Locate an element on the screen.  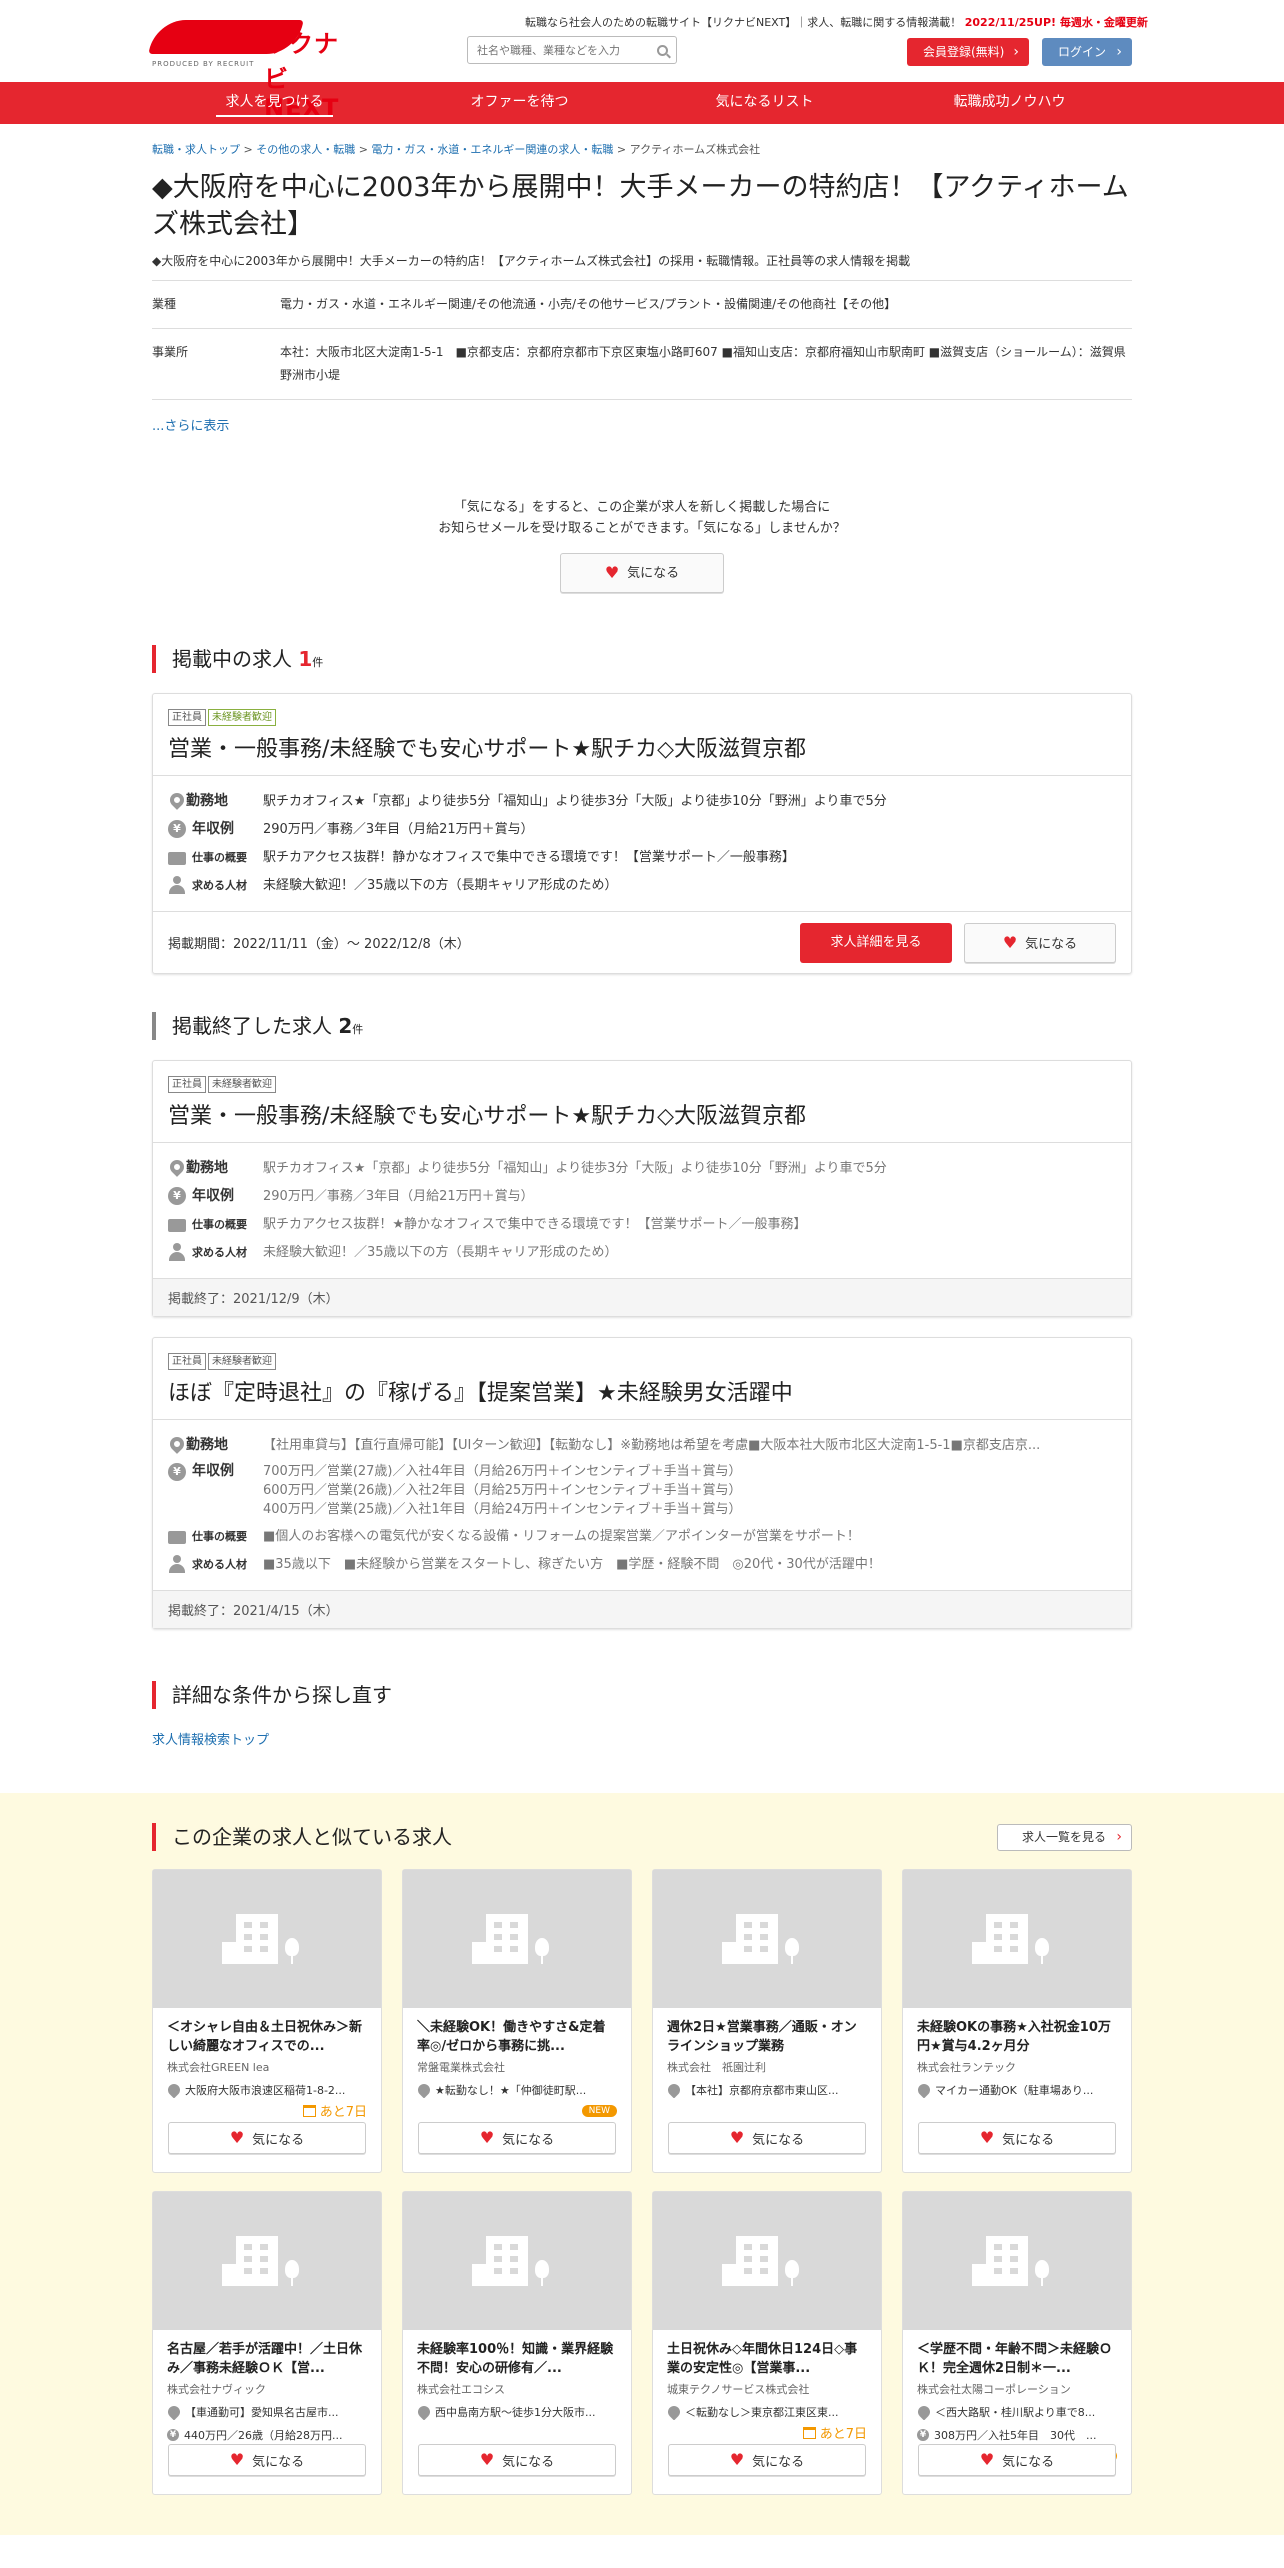
card-badge-row is located at coordinates (767, 2110).